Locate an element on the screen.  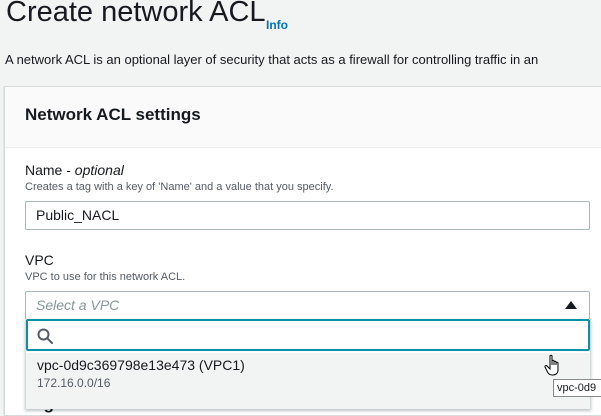
panel-header: Network ACL settings is located at coordinates (303, 117).